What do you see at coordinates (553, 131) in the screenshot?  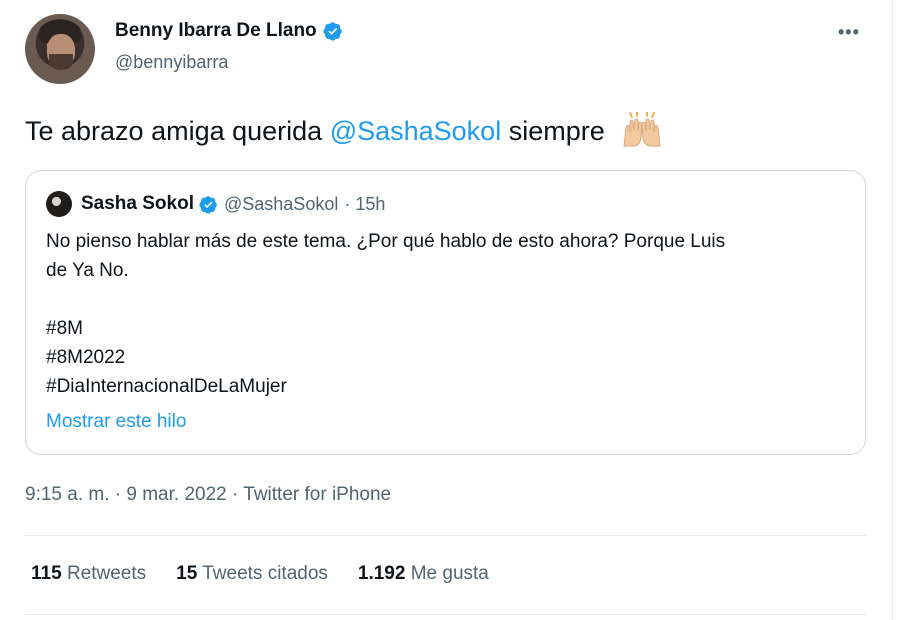 I see `tweet-text-after: siempre` at bounding box center [553, 131].